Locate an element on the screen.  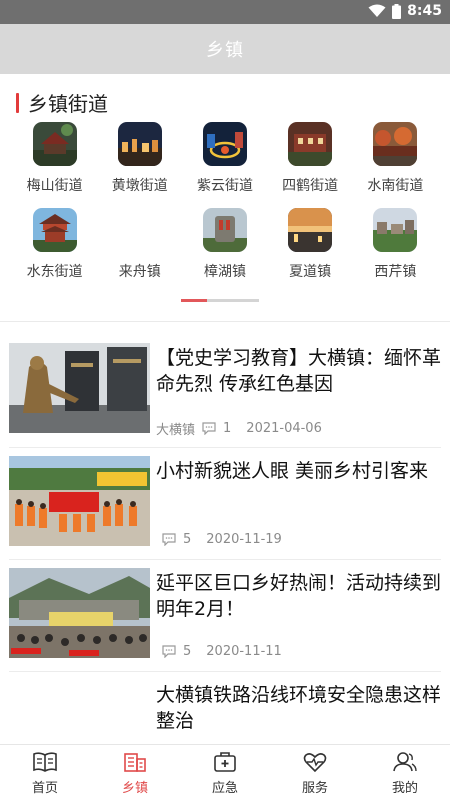
town-item: 四鹤街道 is located at coordinates (310, 165).